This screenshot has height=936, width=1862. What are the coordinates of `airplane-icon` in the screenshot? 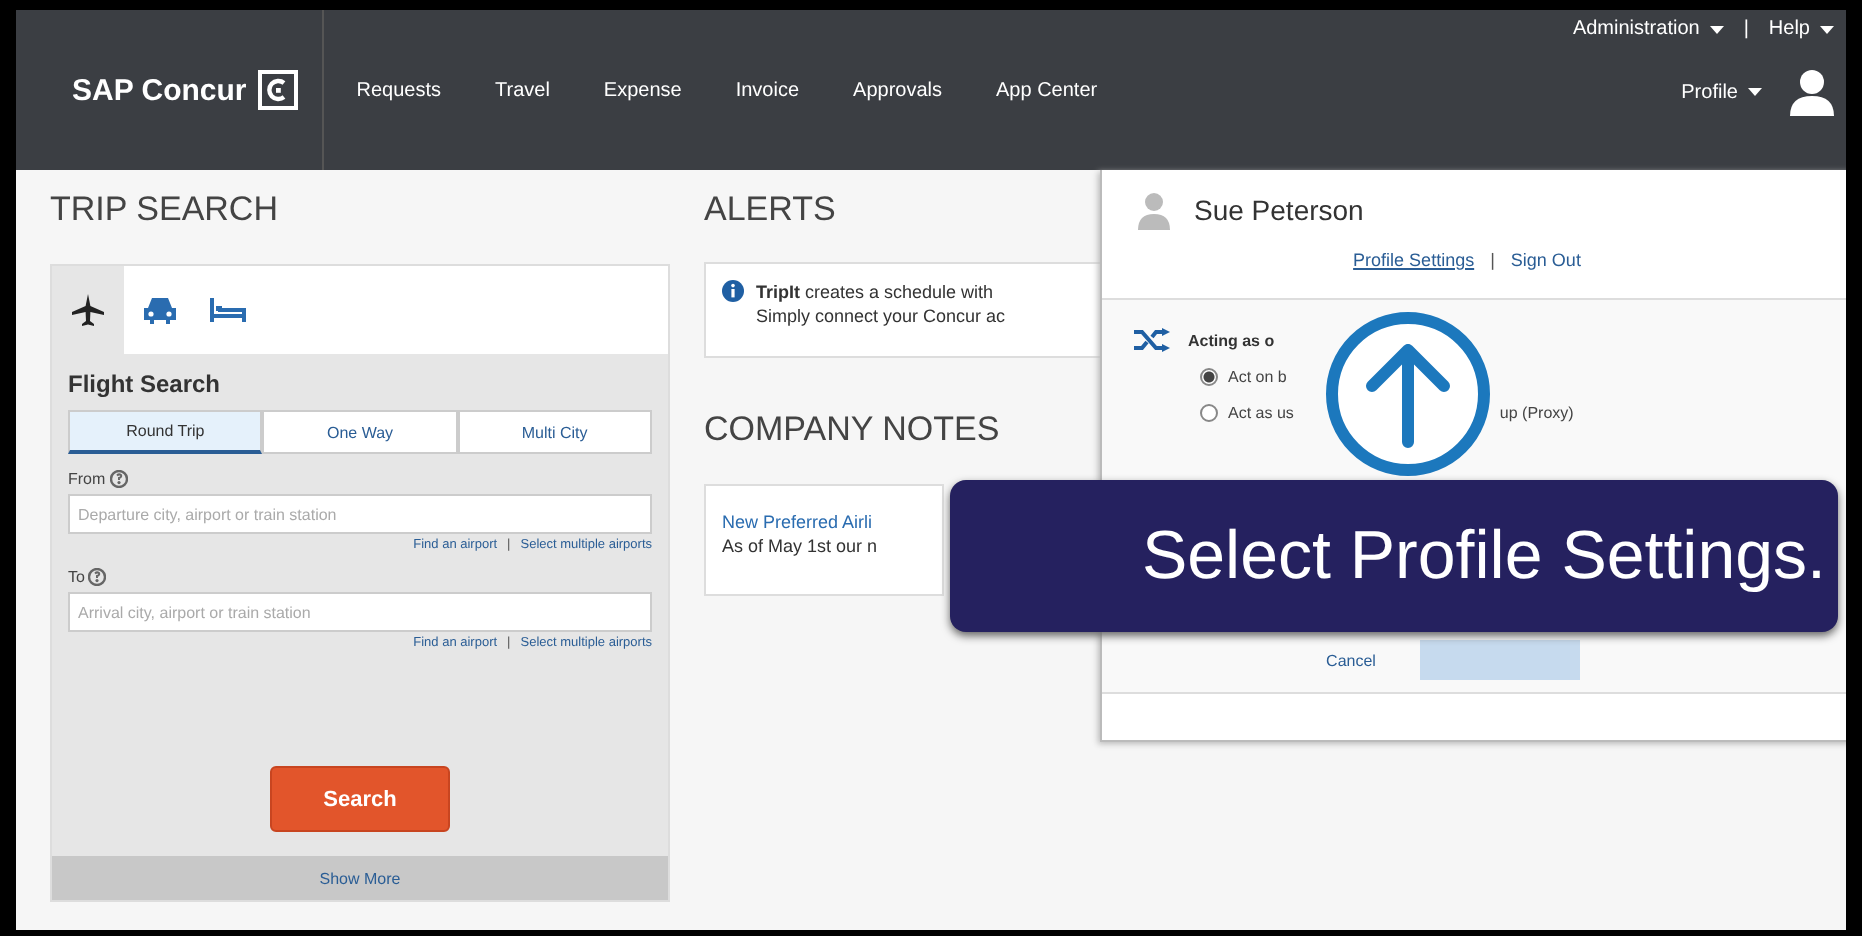 It's located at (88, 310).